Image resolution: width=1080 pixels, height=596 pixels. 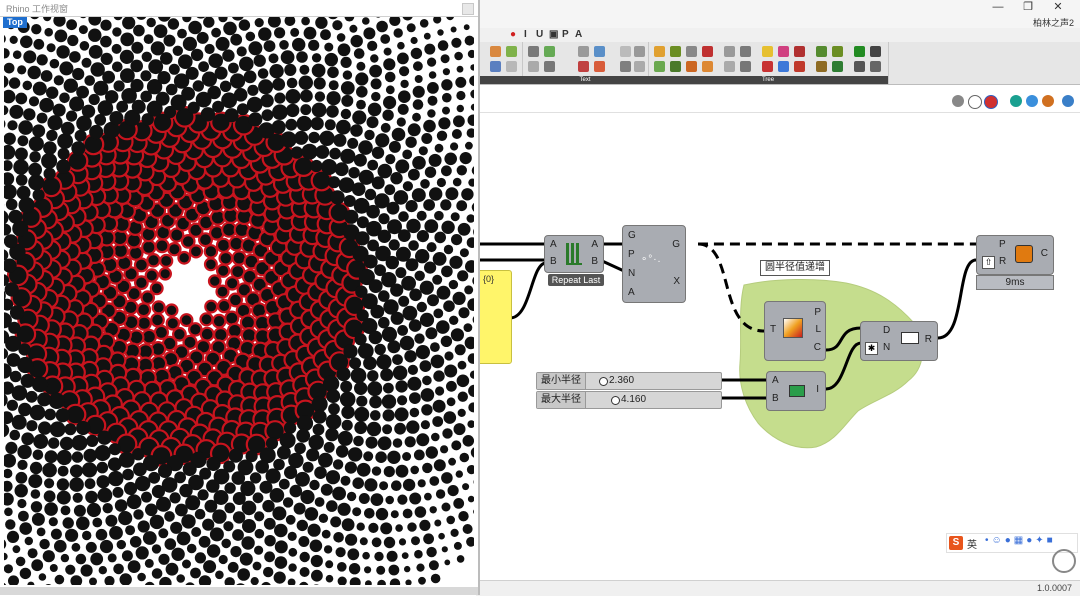 I want to click on min-radius-slider: 最小半径 2.360, so click(x=629, y=381).